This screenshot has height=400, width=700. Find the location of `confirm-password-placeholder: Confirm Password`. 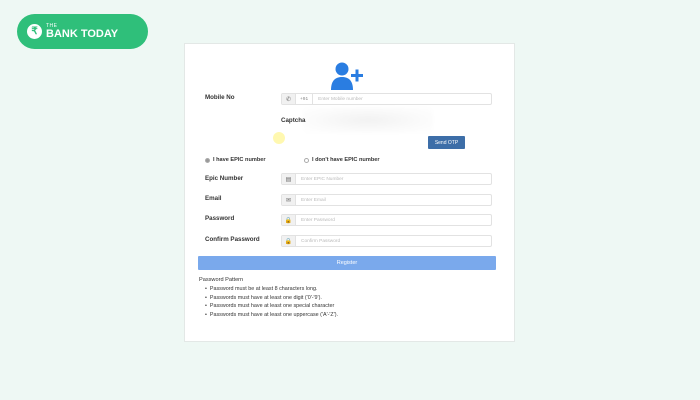

confirm-password-placeholder: Confirm Password is located at coordinates (321, 241).